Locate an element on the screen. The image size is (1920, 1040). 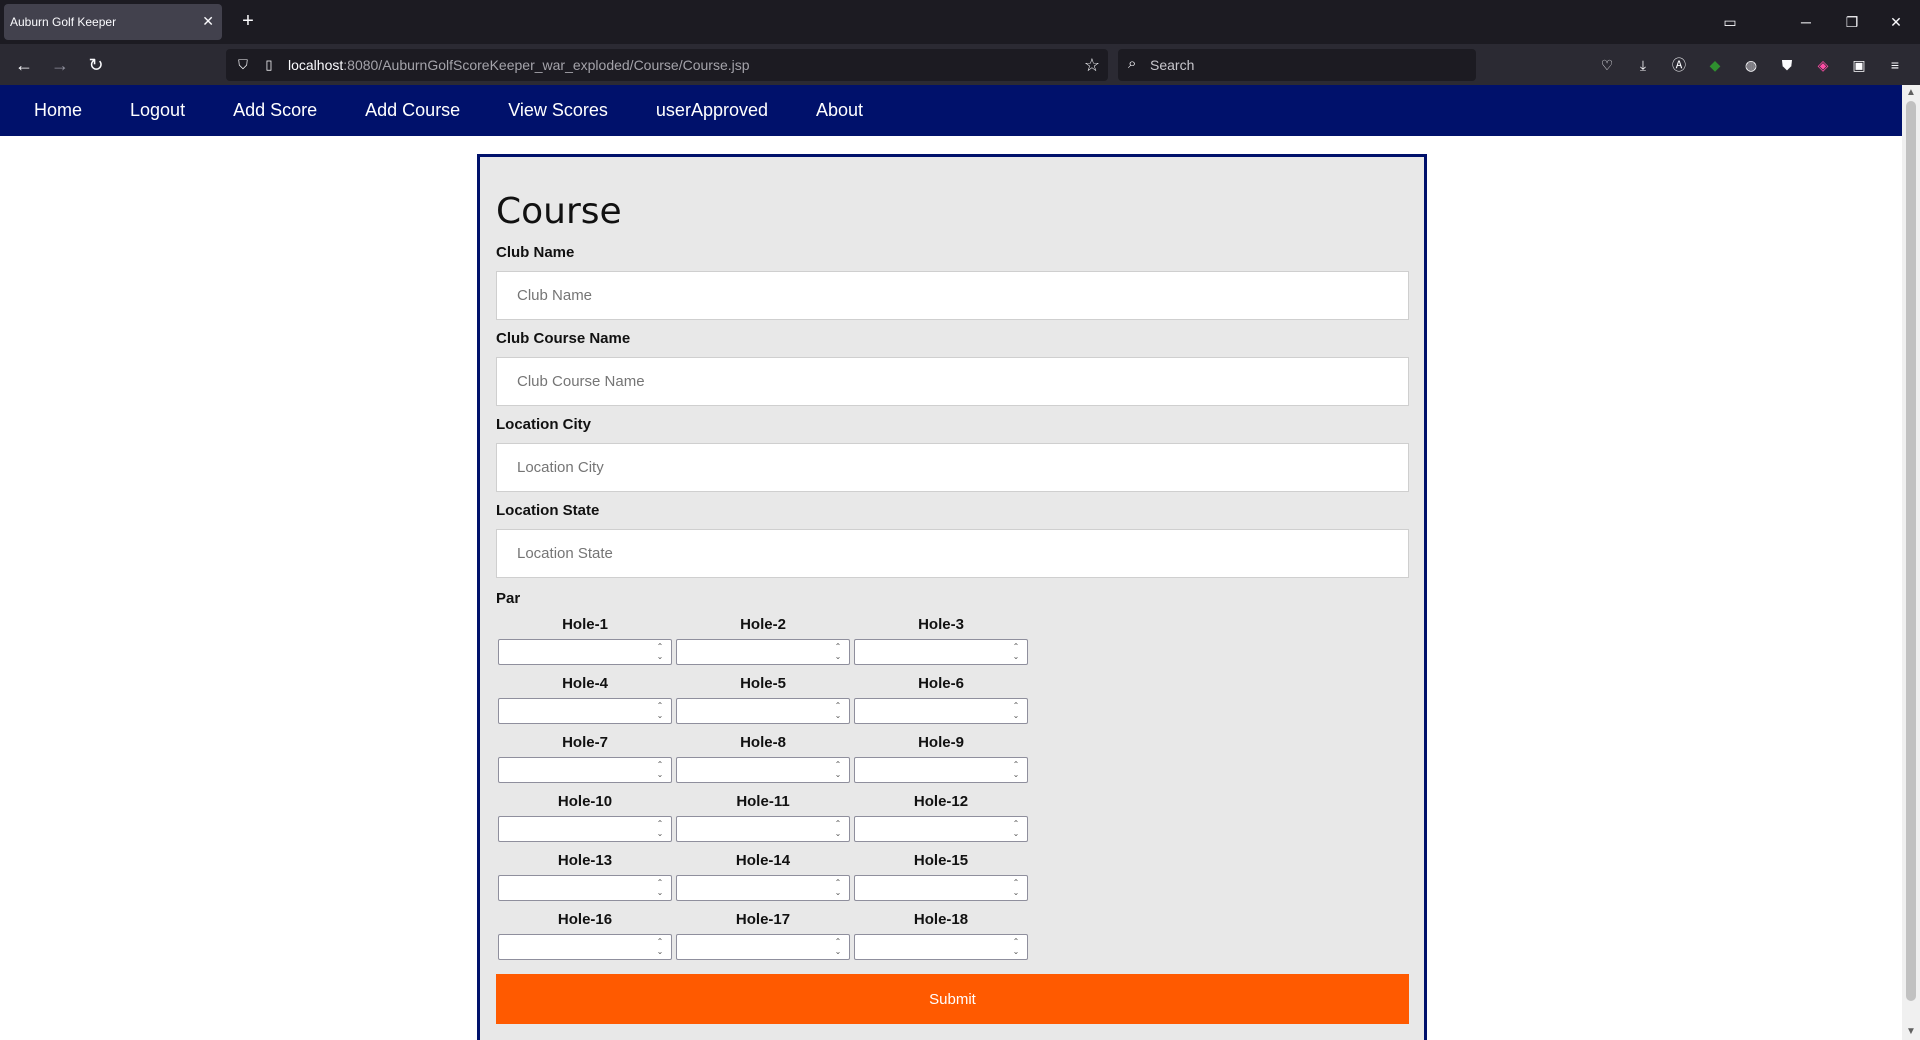
extension-icon: ▣ is located at coordinates (1859, 65).